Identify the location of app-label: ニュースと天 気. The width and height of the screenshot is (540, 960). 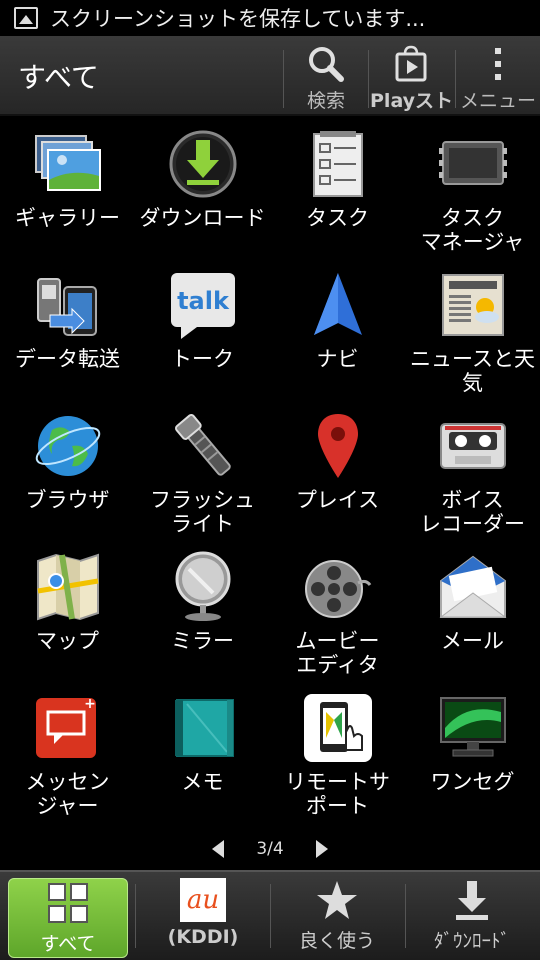
(472, 371).